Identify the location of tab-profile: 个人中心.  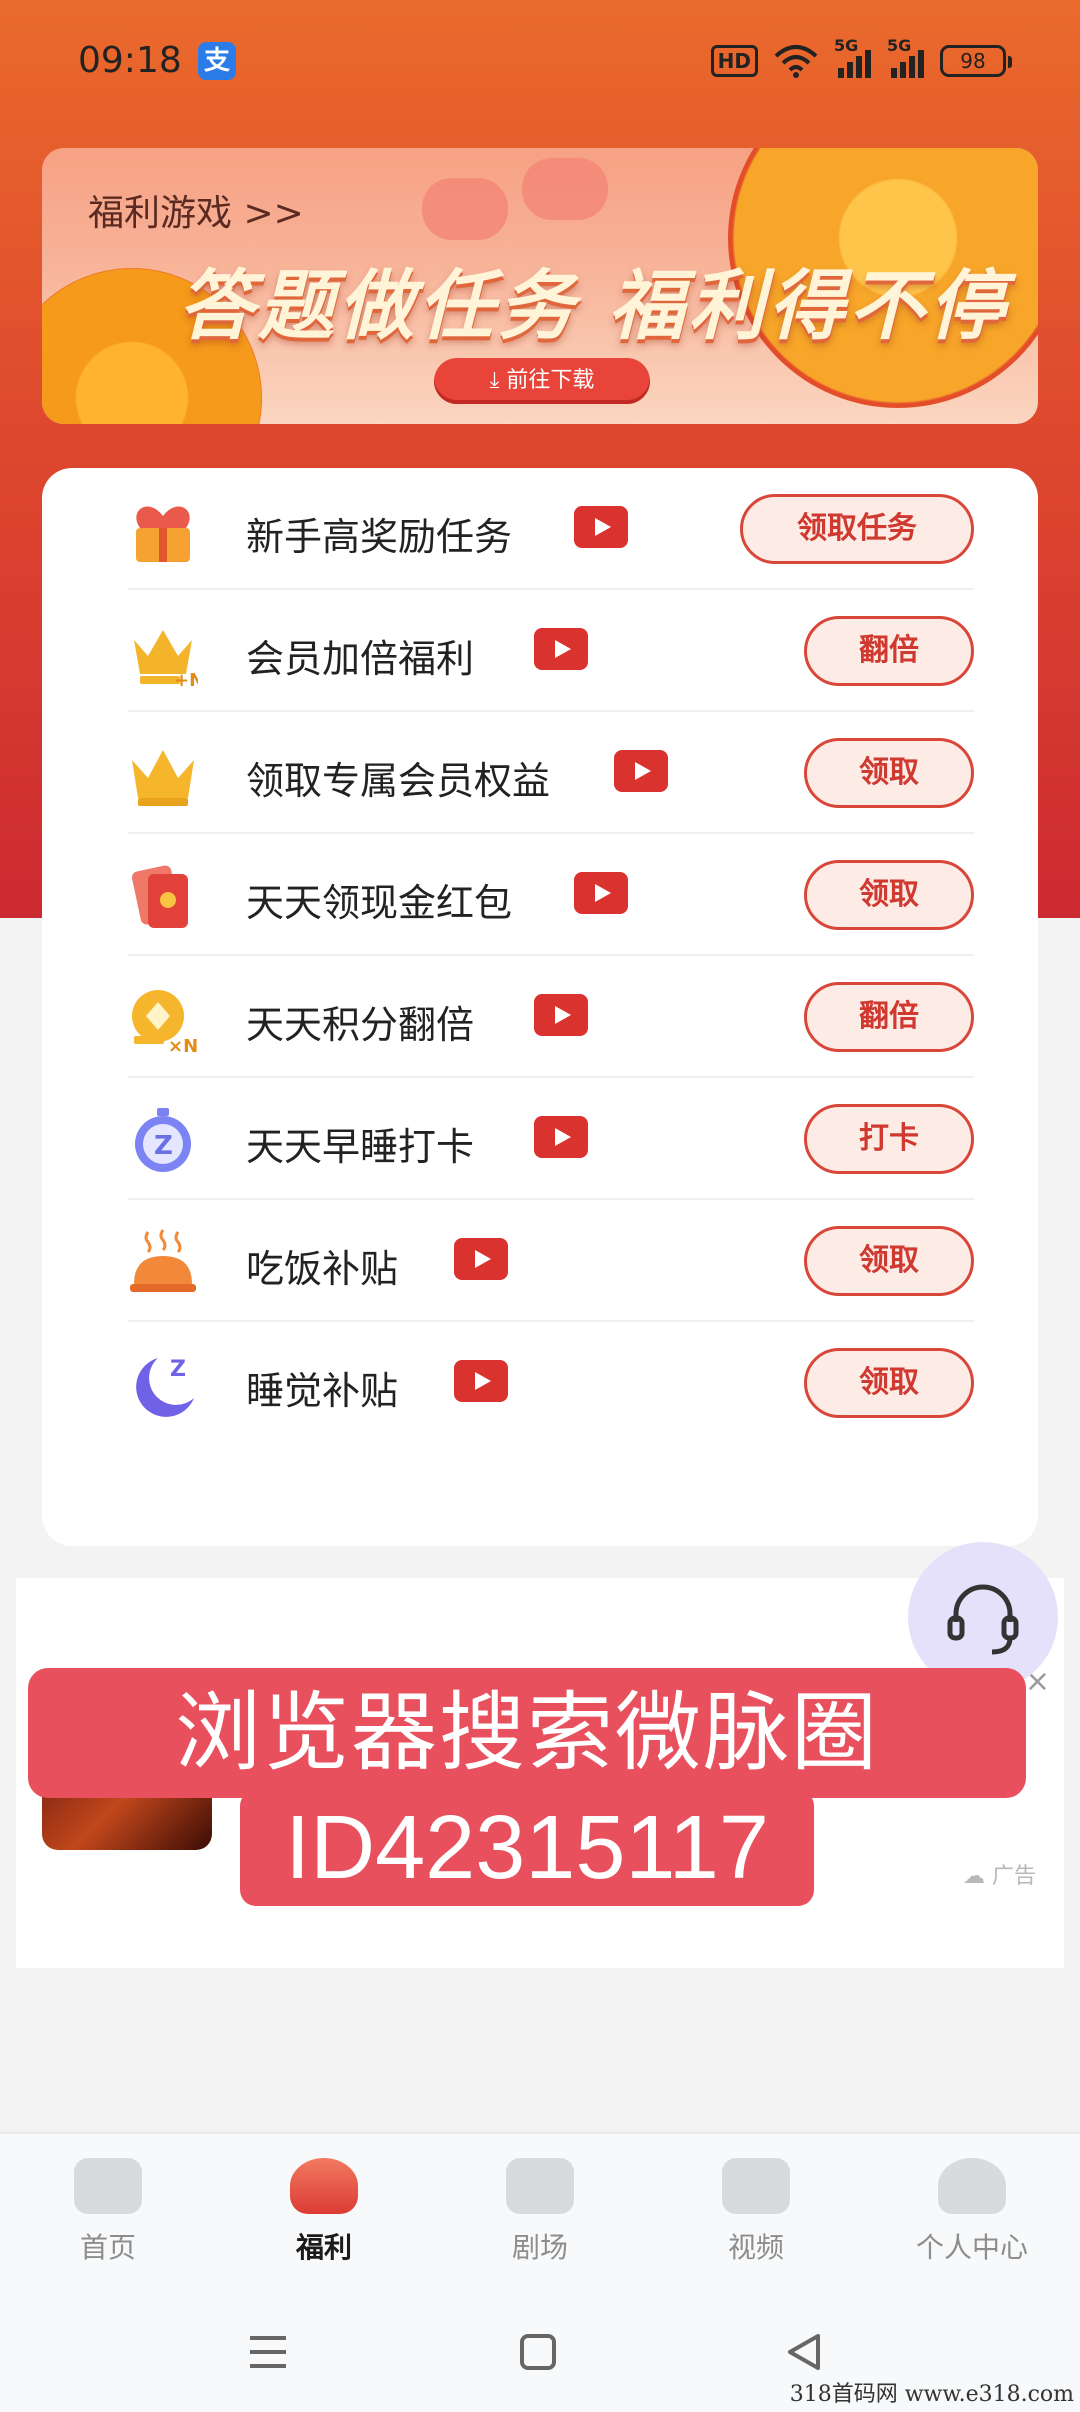
(972, 2209).